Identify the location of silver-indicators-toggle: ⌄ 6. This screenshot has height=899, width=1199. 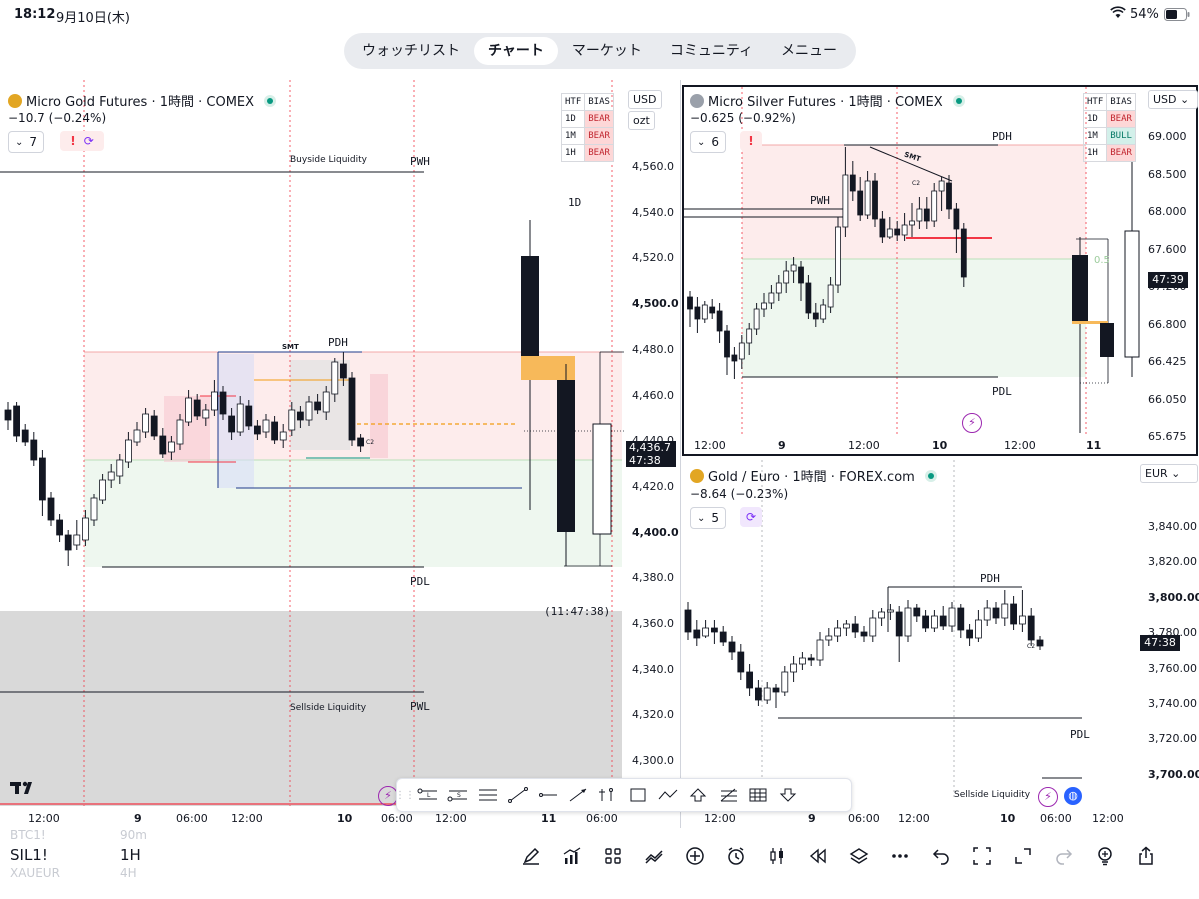
(708, 142).